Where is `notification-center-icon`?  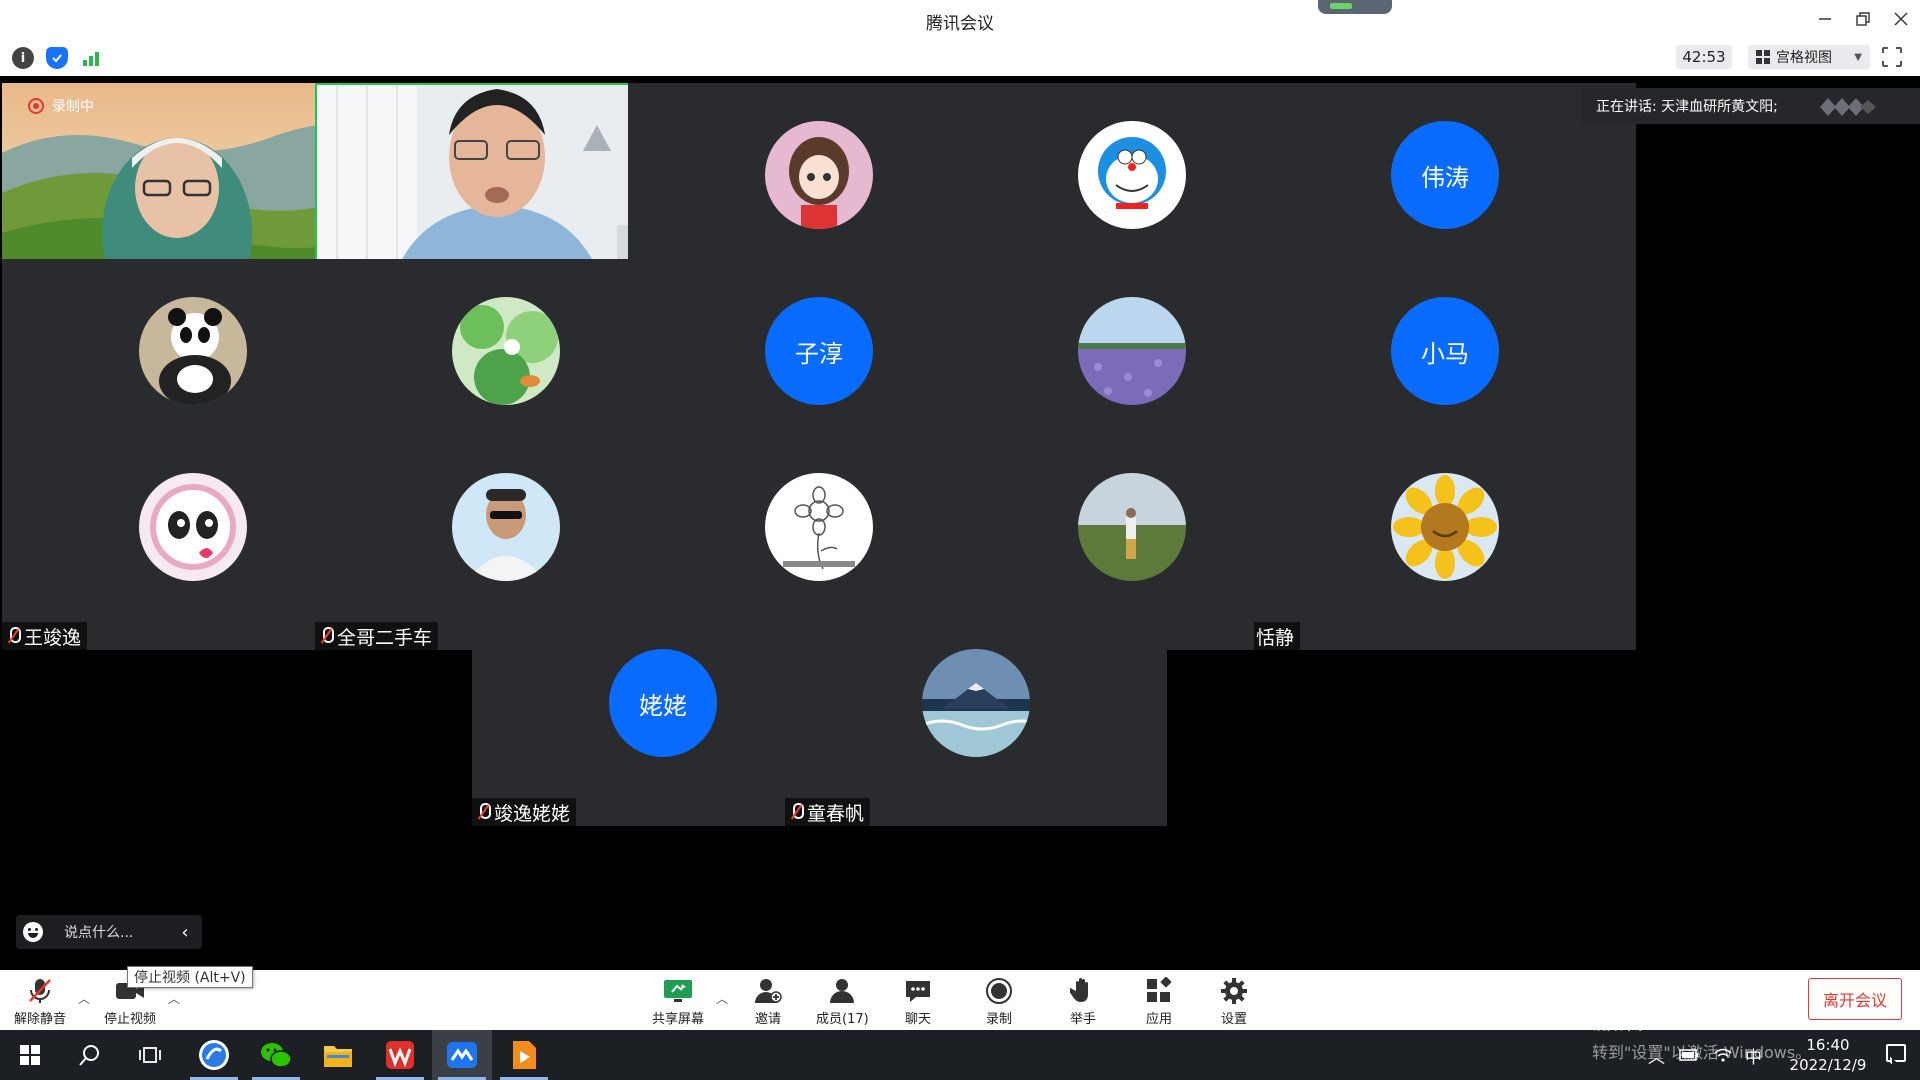 notification-center-icon is located at coordinates (1896, 1053).